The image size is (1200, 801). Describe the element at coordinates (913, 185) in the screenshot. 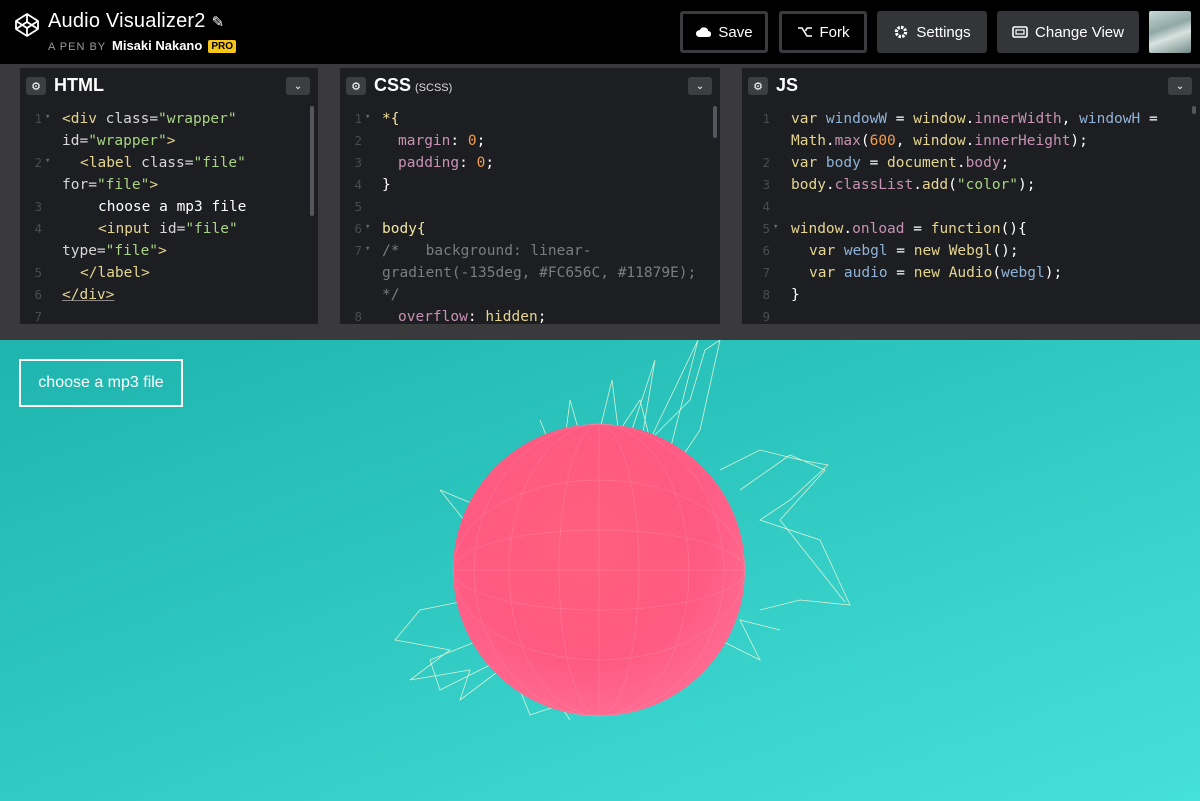

I see `code-line: body.classList.add("color");` at that location.